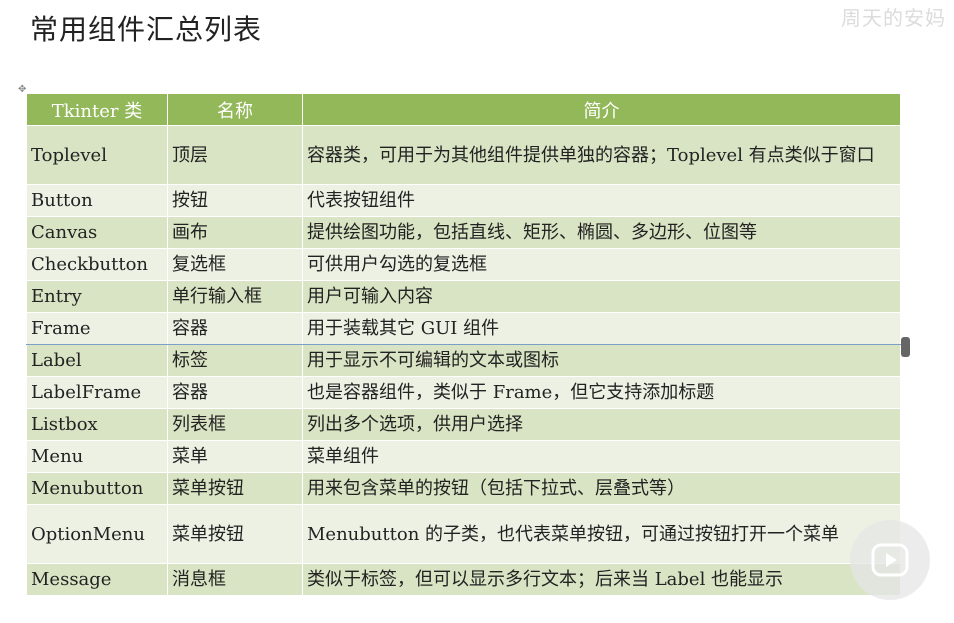 The height and width of the screenshot is (623, 954). What do you see at coordinates (601, 200) in the screenshot?
I see `cell-desc: 代表按钮组件` at bounding box center [601, 200].